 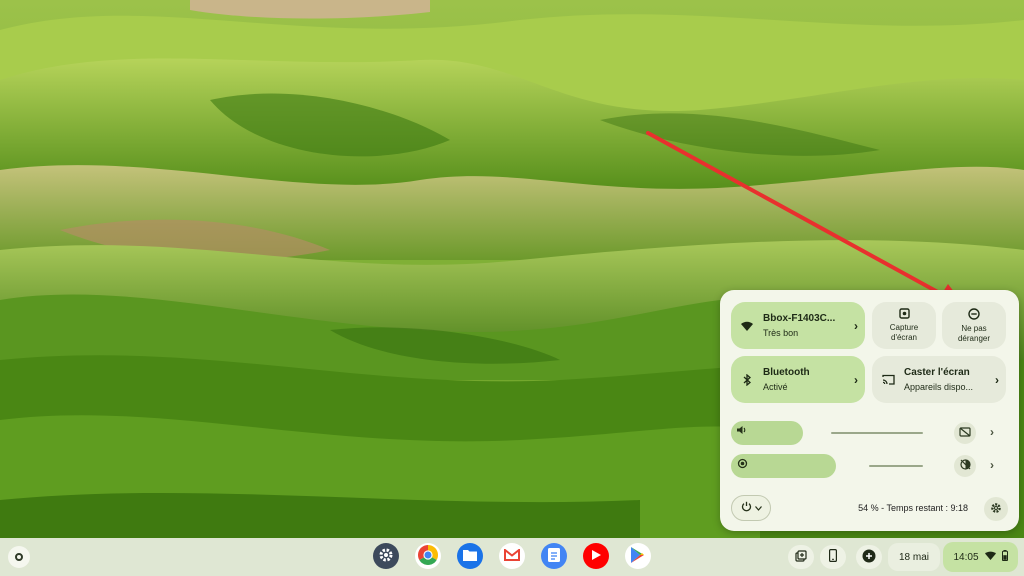 I want to click on night-light-off-icon, so click(x=965, y=466).